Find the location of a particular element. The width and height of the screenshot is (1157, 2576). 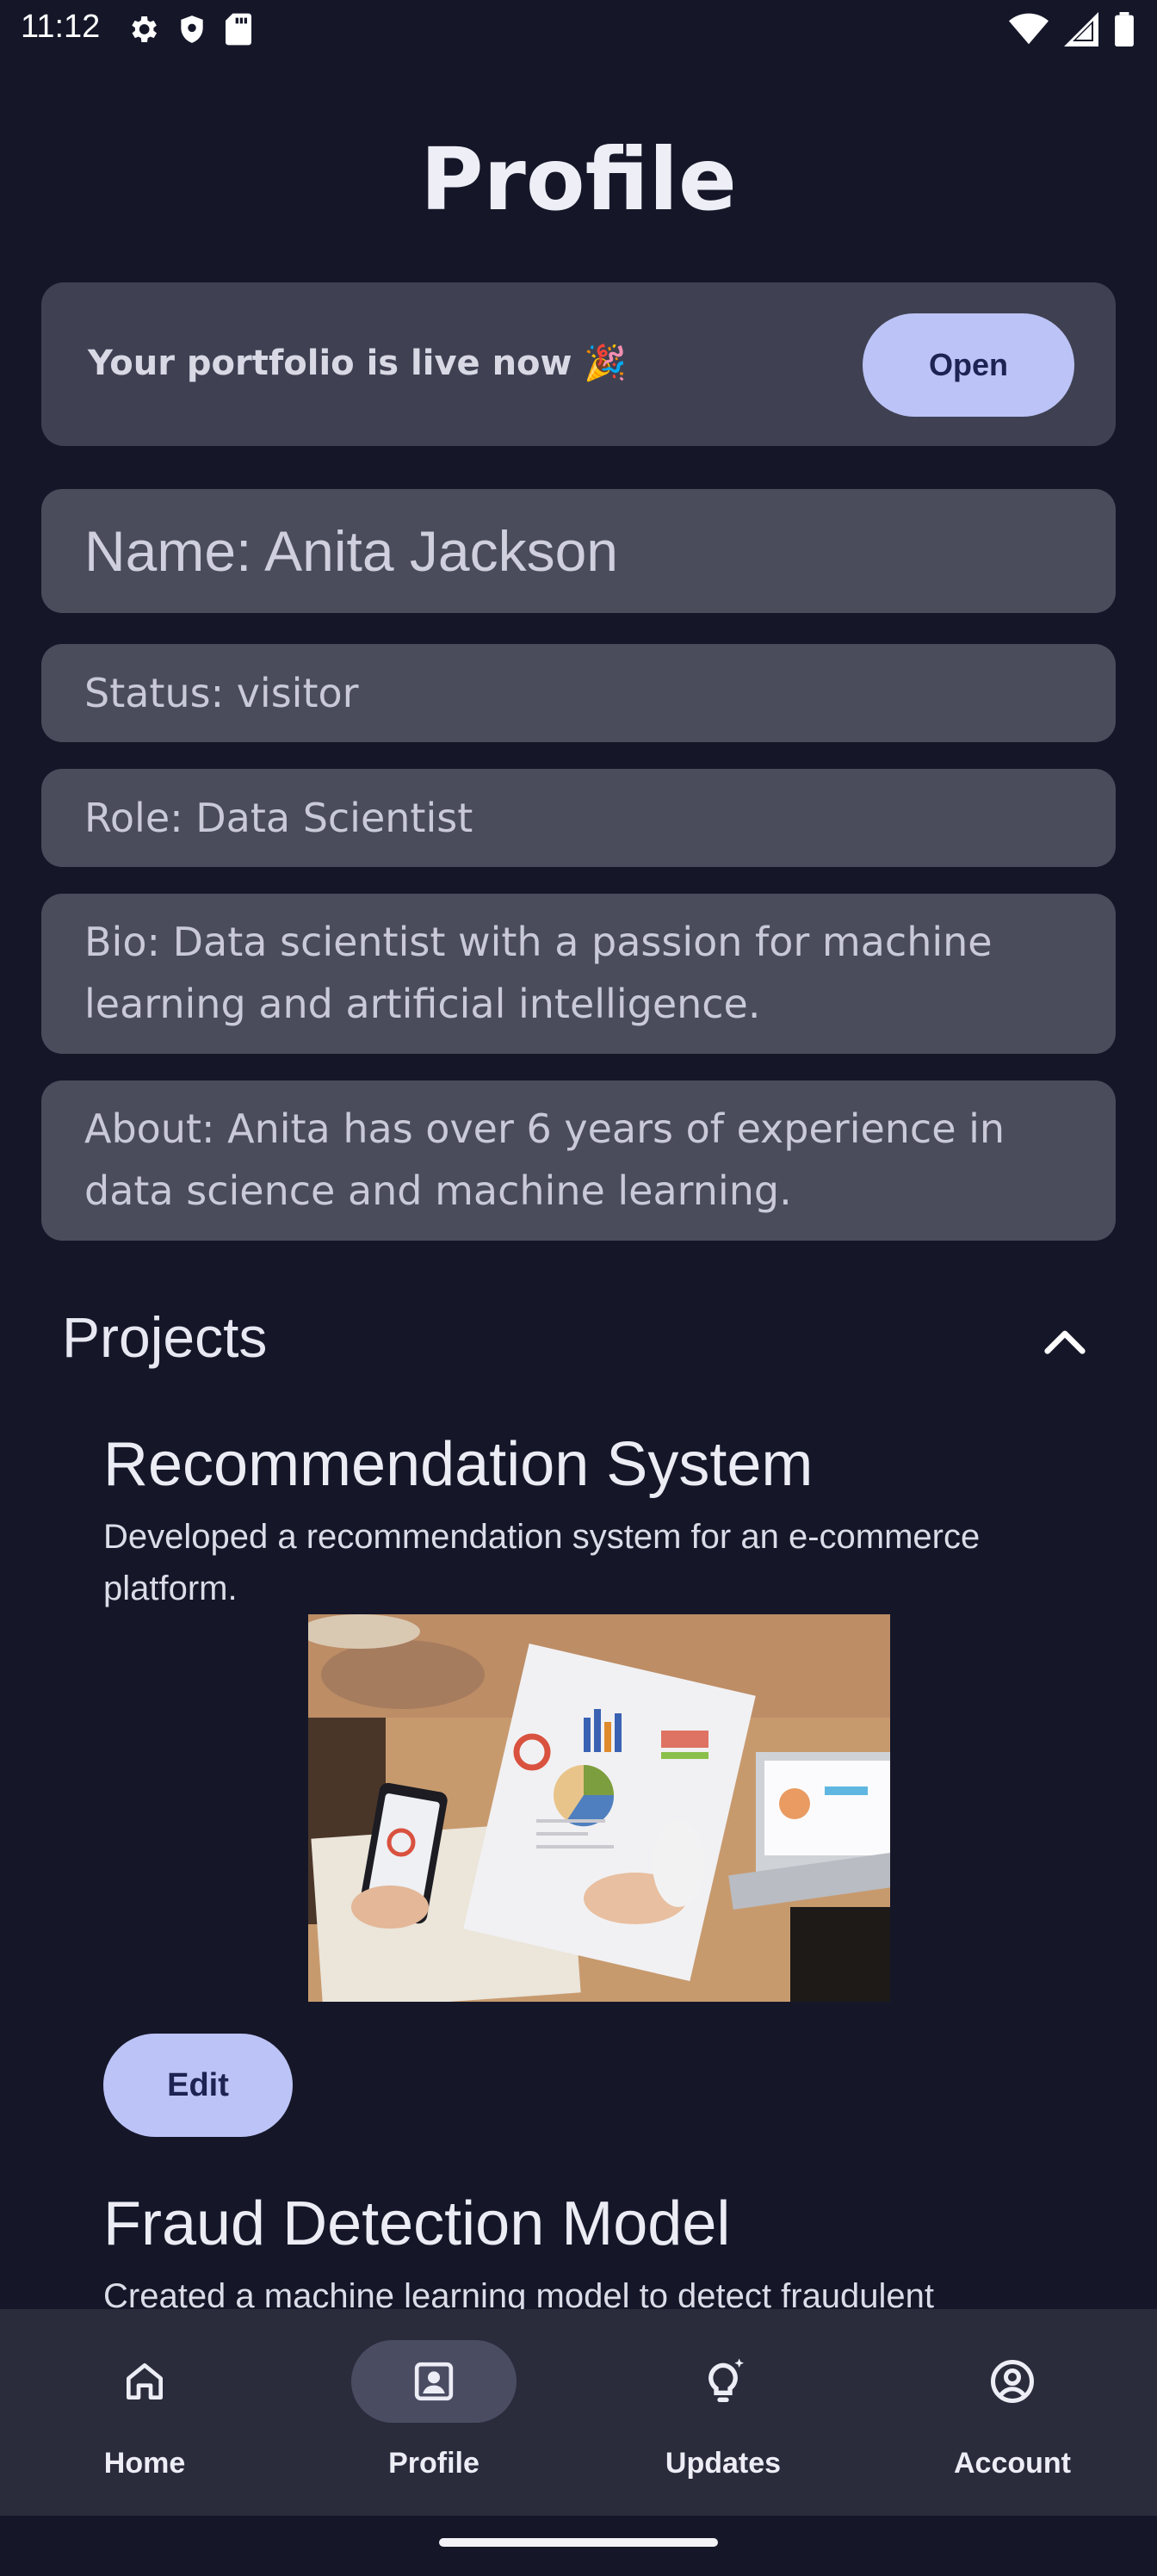

signal-icon is located at coordinates (1081, 29).